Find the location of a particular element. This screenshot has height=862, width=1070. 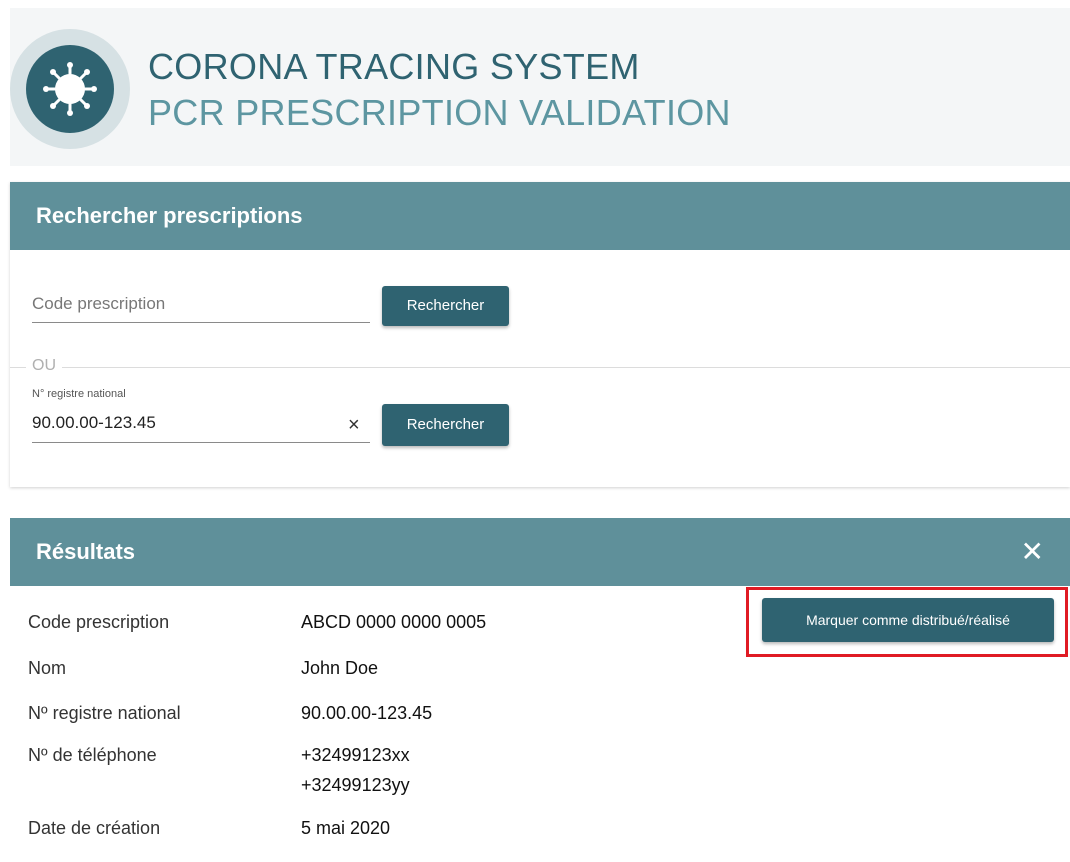

search-panel-title: Rechercher prescriptions is located at coordinates (540, 216).